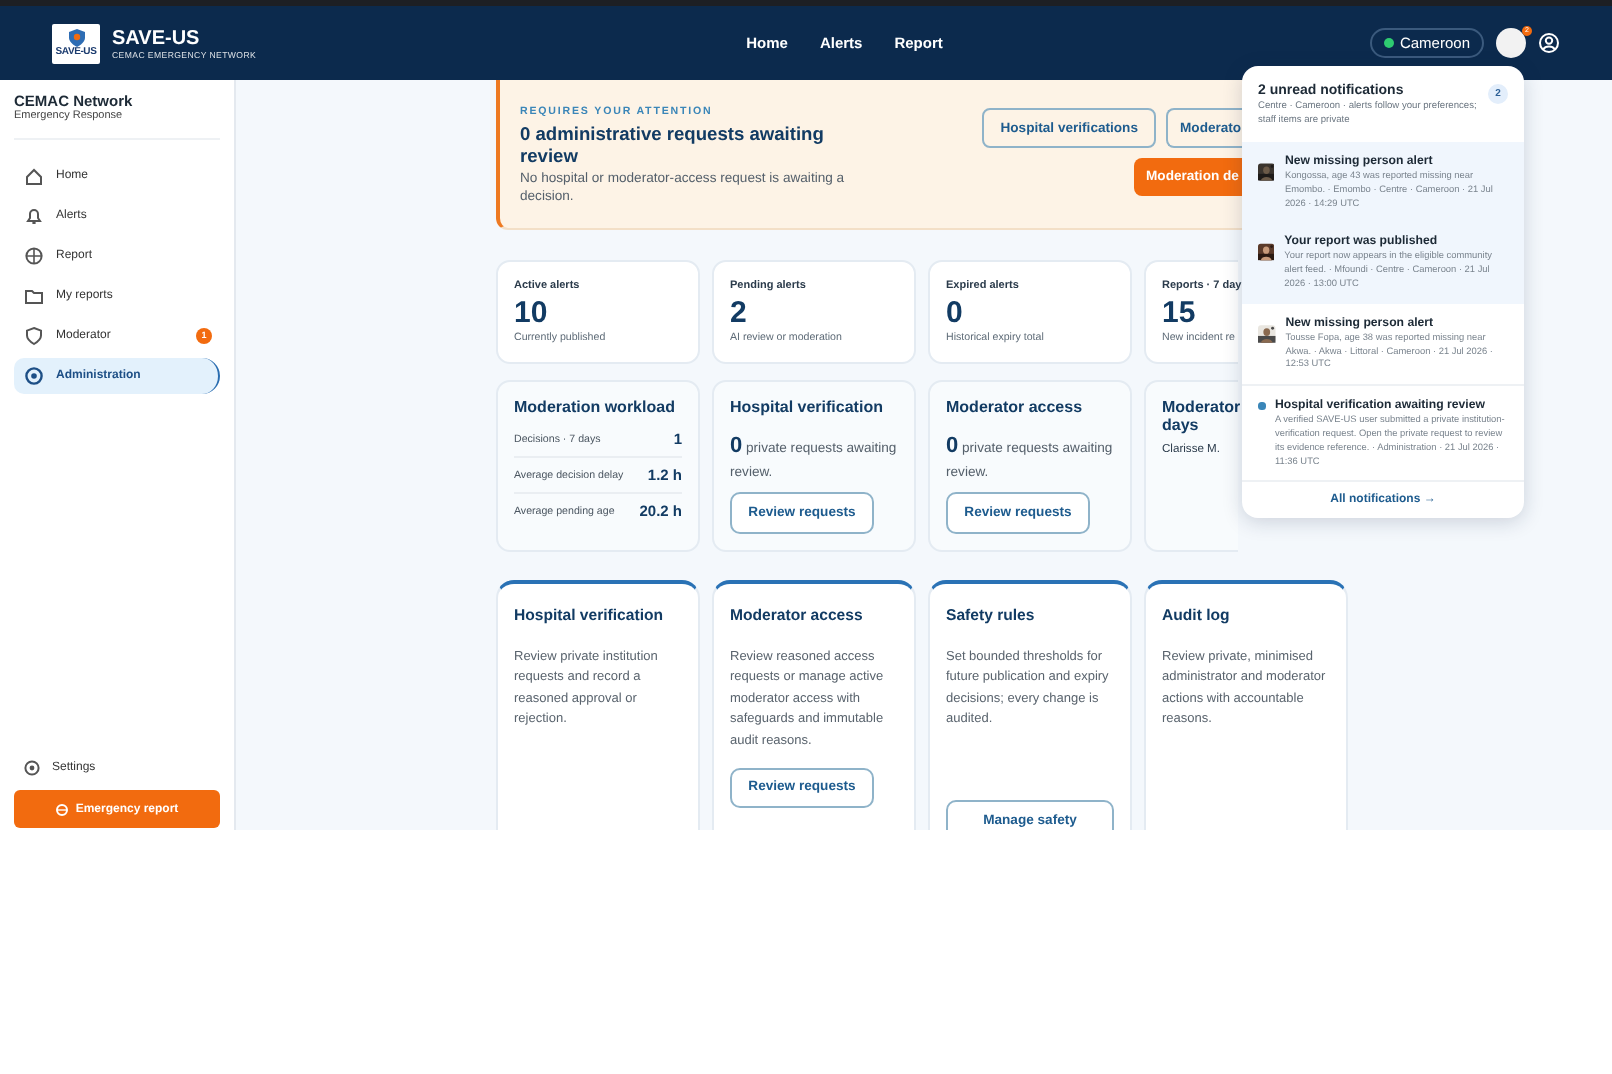 The width and height of the screenshot is (1612, 1074). I want to click on target-icon, so click(34, 376).